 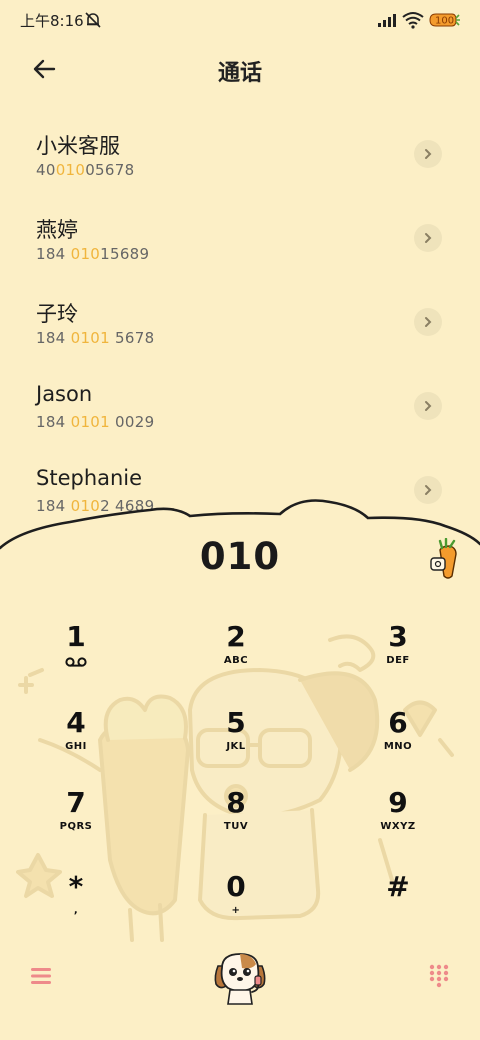 I want to click on contact-row: 燕婷 184 01015689, so click(x=240, y=246).